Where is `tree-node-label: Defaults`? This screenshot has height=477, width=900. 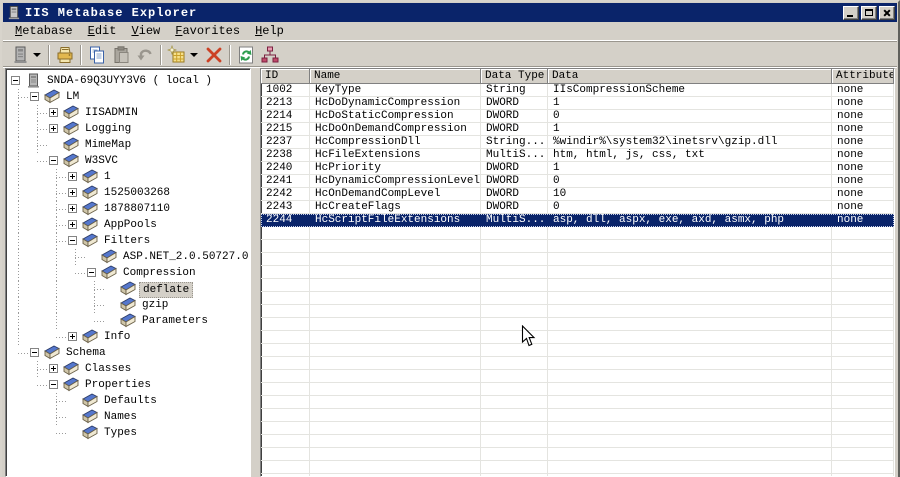 tree-node-label: Defaults is located at coordinates (130, 401).